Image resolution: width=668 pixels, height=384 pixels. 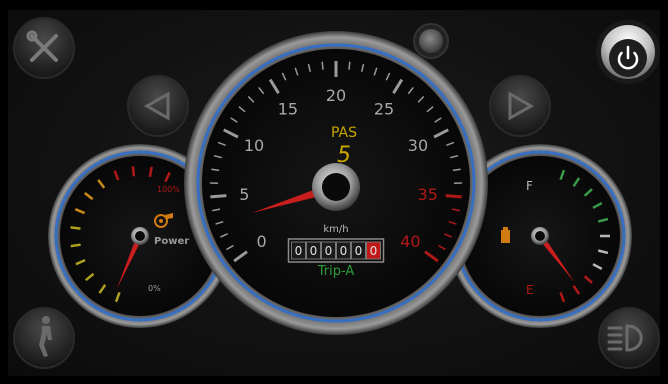 I want to click on right-turn-signal-button, so click(x=520, y=106).